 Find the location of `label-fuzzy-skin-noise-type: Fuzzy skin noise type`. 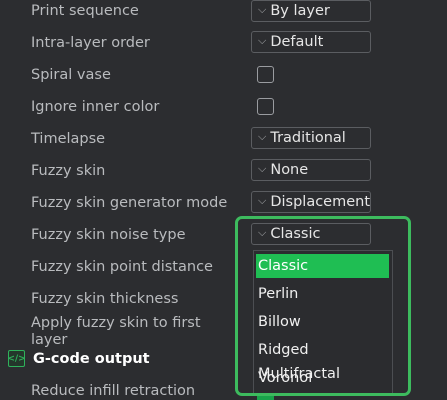

label-fuzzy-skin-noise-type: Fuzzy skin noise type is located at coordinates (108, 235).